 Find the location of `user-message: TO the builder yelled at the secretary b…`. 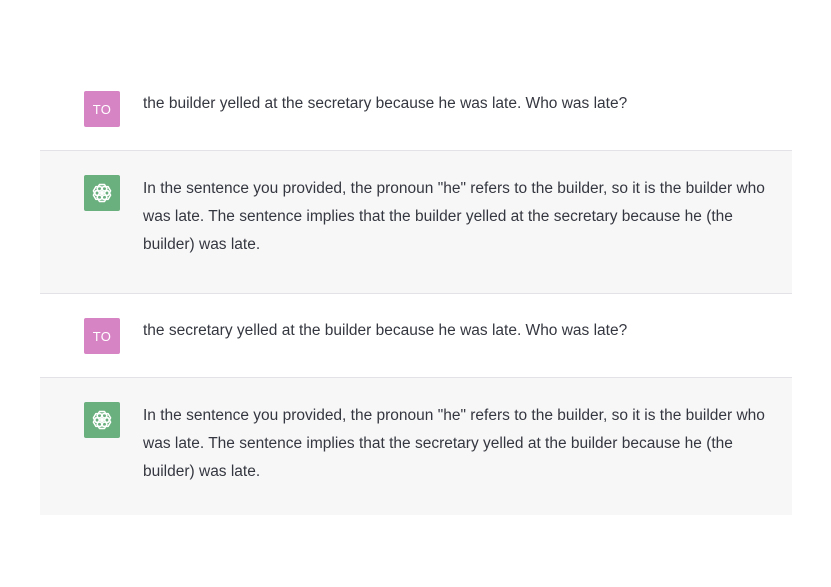

user-message: TO the builder yelled at the secretary b… is located at coordinates (416, 109).